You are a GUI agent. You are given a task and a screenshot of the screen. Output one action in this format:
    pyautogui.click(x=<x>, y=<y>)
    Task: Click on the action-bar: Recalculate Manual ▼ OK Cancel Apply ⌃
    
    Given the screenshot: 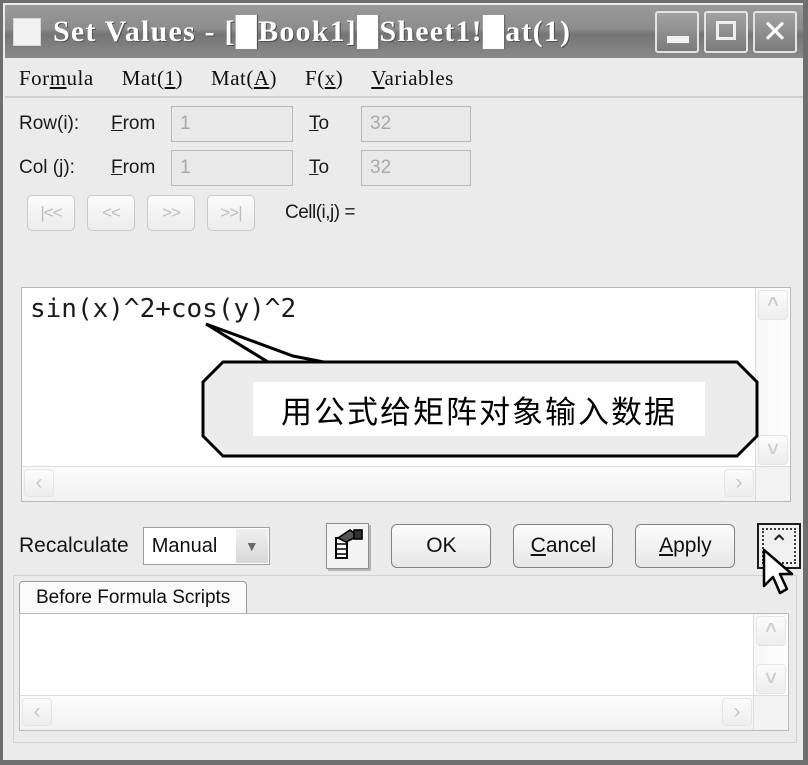 What is the action you would take?
    pyautogui.click(x=402, y=546)
    